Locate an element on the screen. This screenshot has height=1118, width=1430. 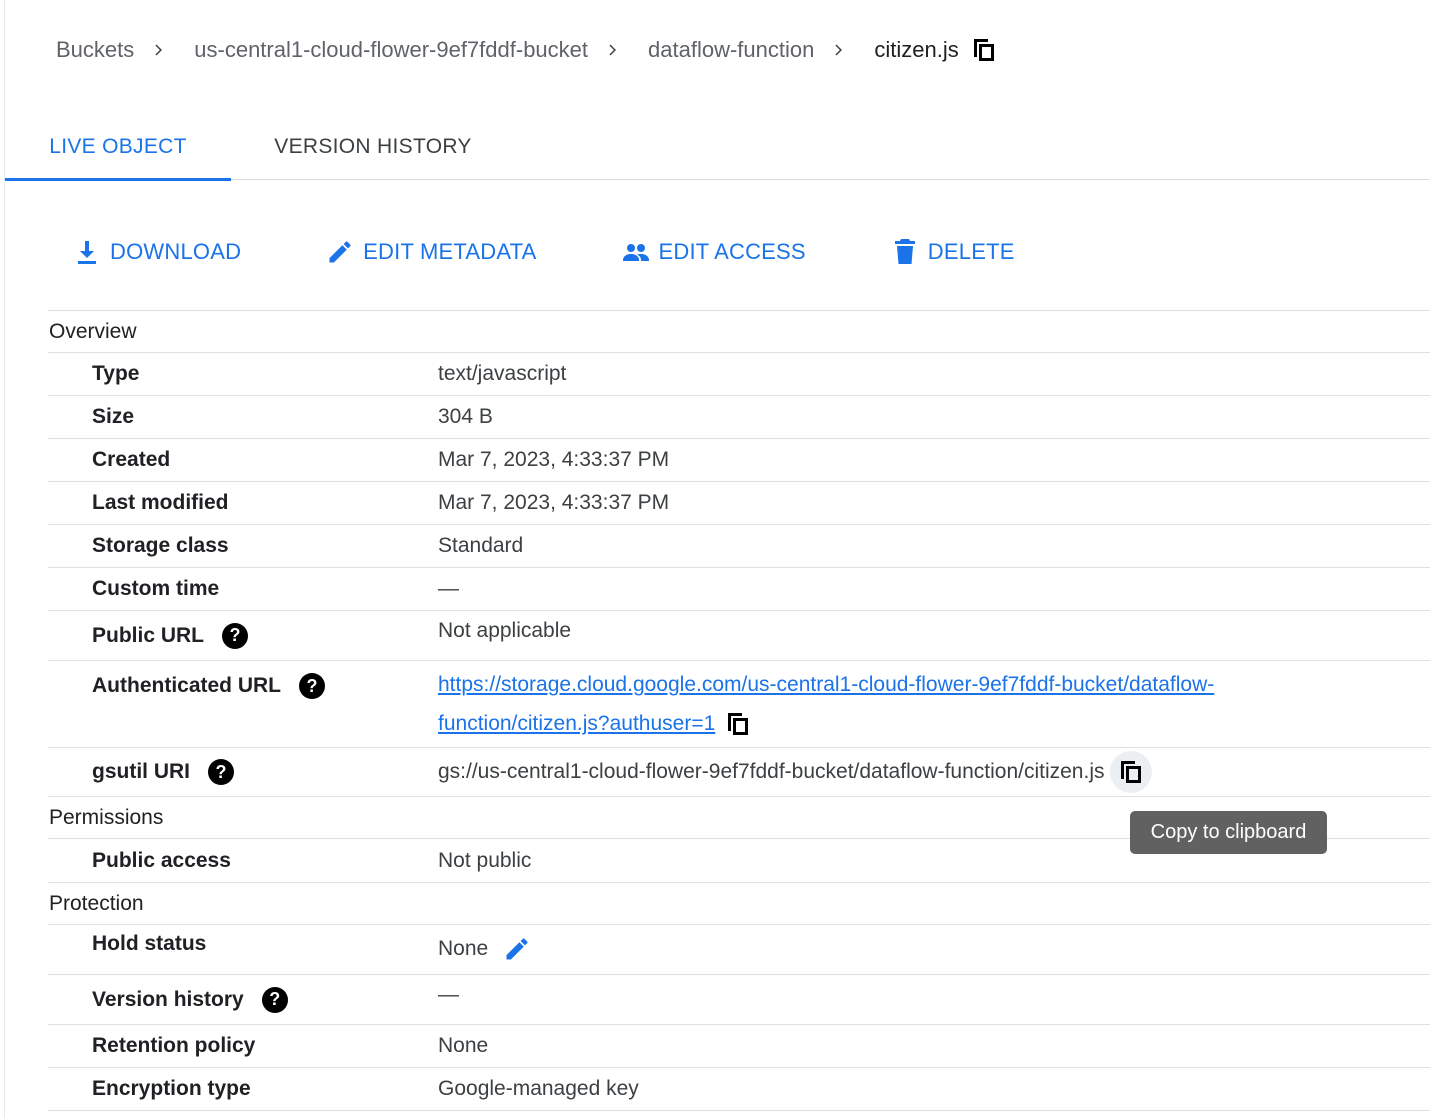
row-value: 304 B is located at coordinates (465, 416).